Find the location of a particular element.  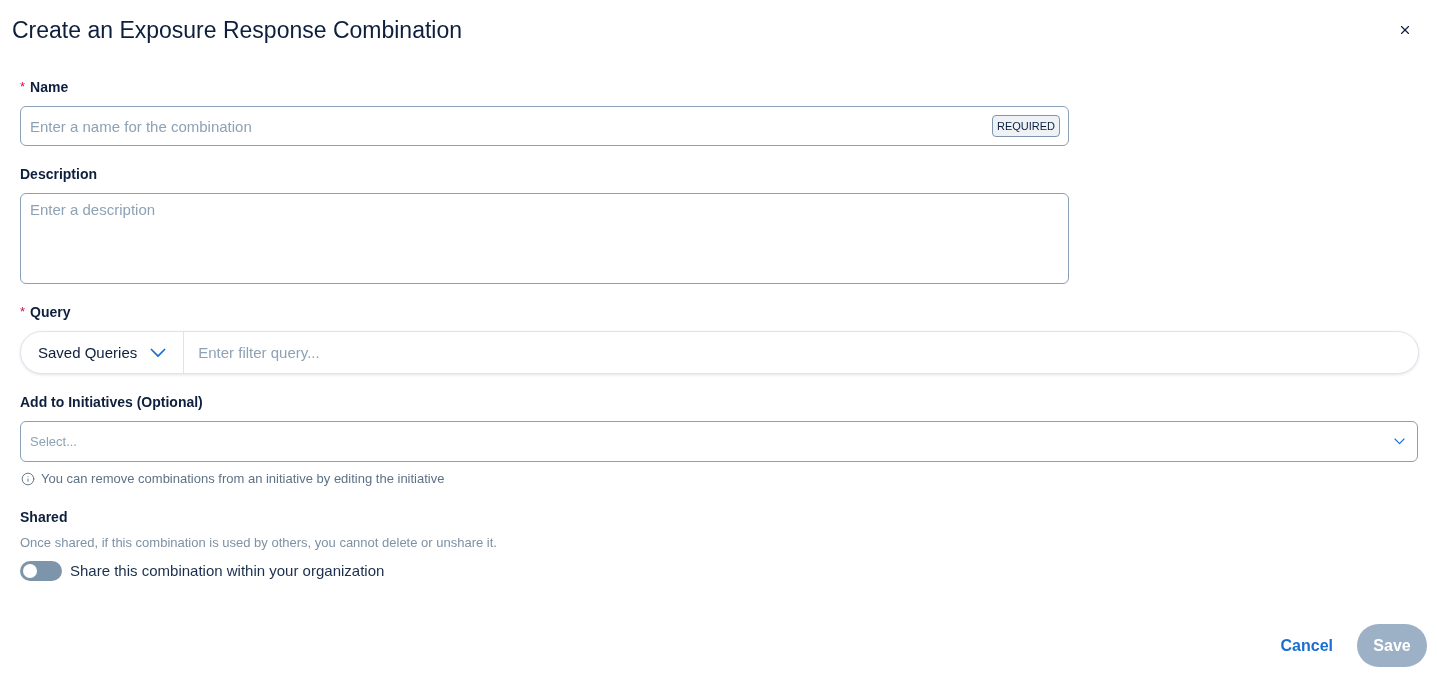

dialog-title: Create an Exposure Response Combination is located at coordinates (237, 30).